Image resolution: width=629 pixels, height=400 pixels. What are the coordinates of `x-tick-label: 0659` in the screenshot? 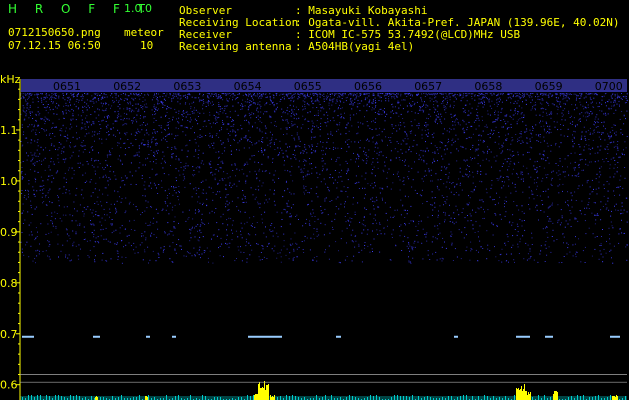 It's located at (549, 86).